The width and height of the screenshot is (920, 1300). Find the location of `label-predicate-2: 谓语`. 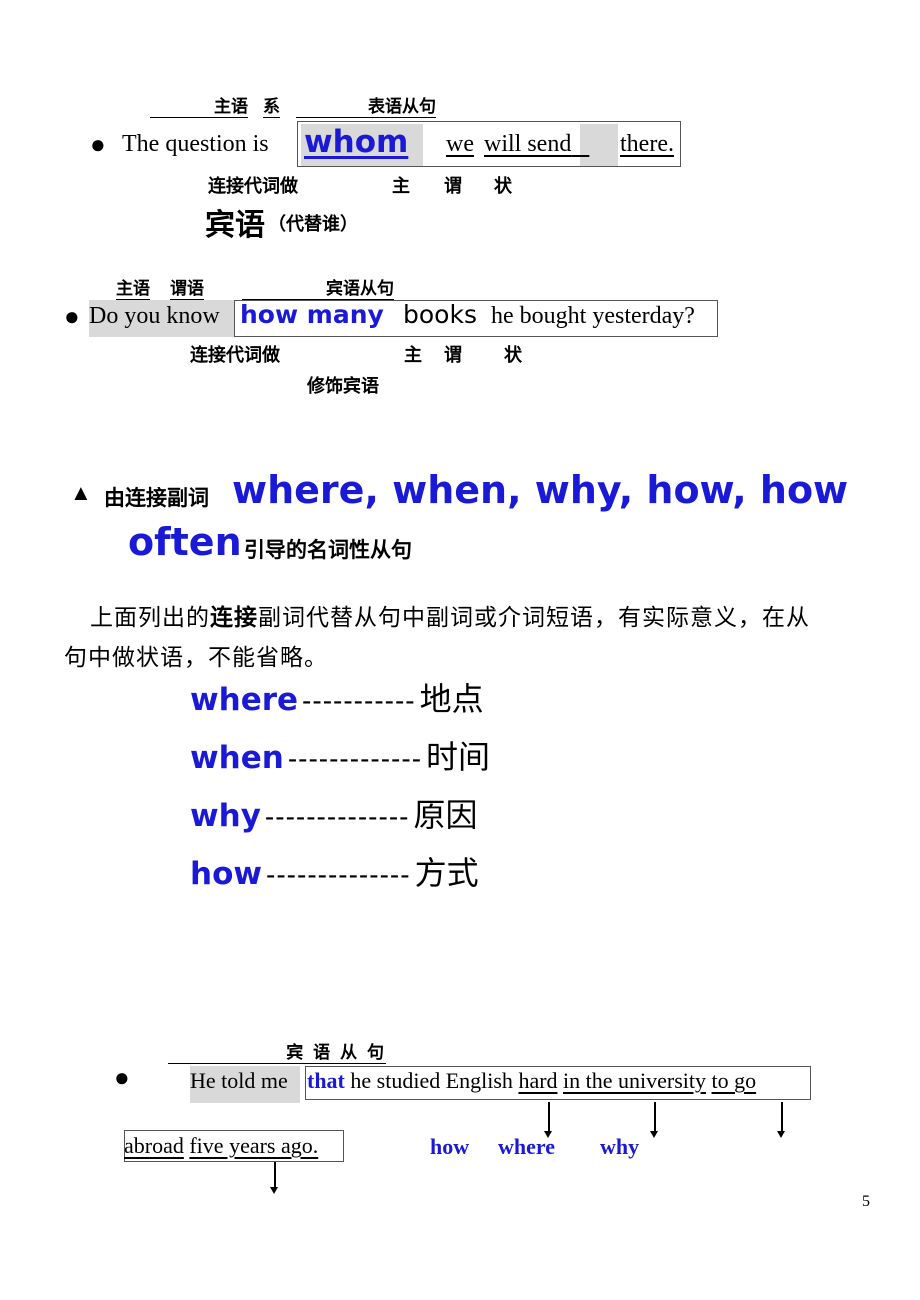

label-predicate-2: 谓语 is located at coordinates (187, 287).